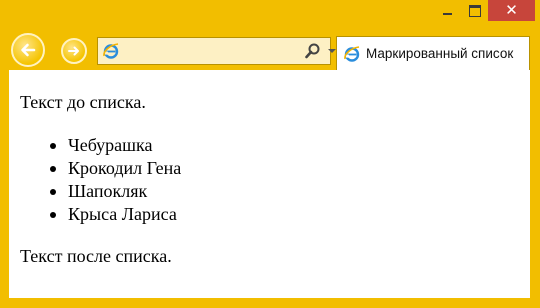  What do you see at coordinates (447, 13) in the screenshot?
I see `minimize-icon` at bounding box center [447, 13].